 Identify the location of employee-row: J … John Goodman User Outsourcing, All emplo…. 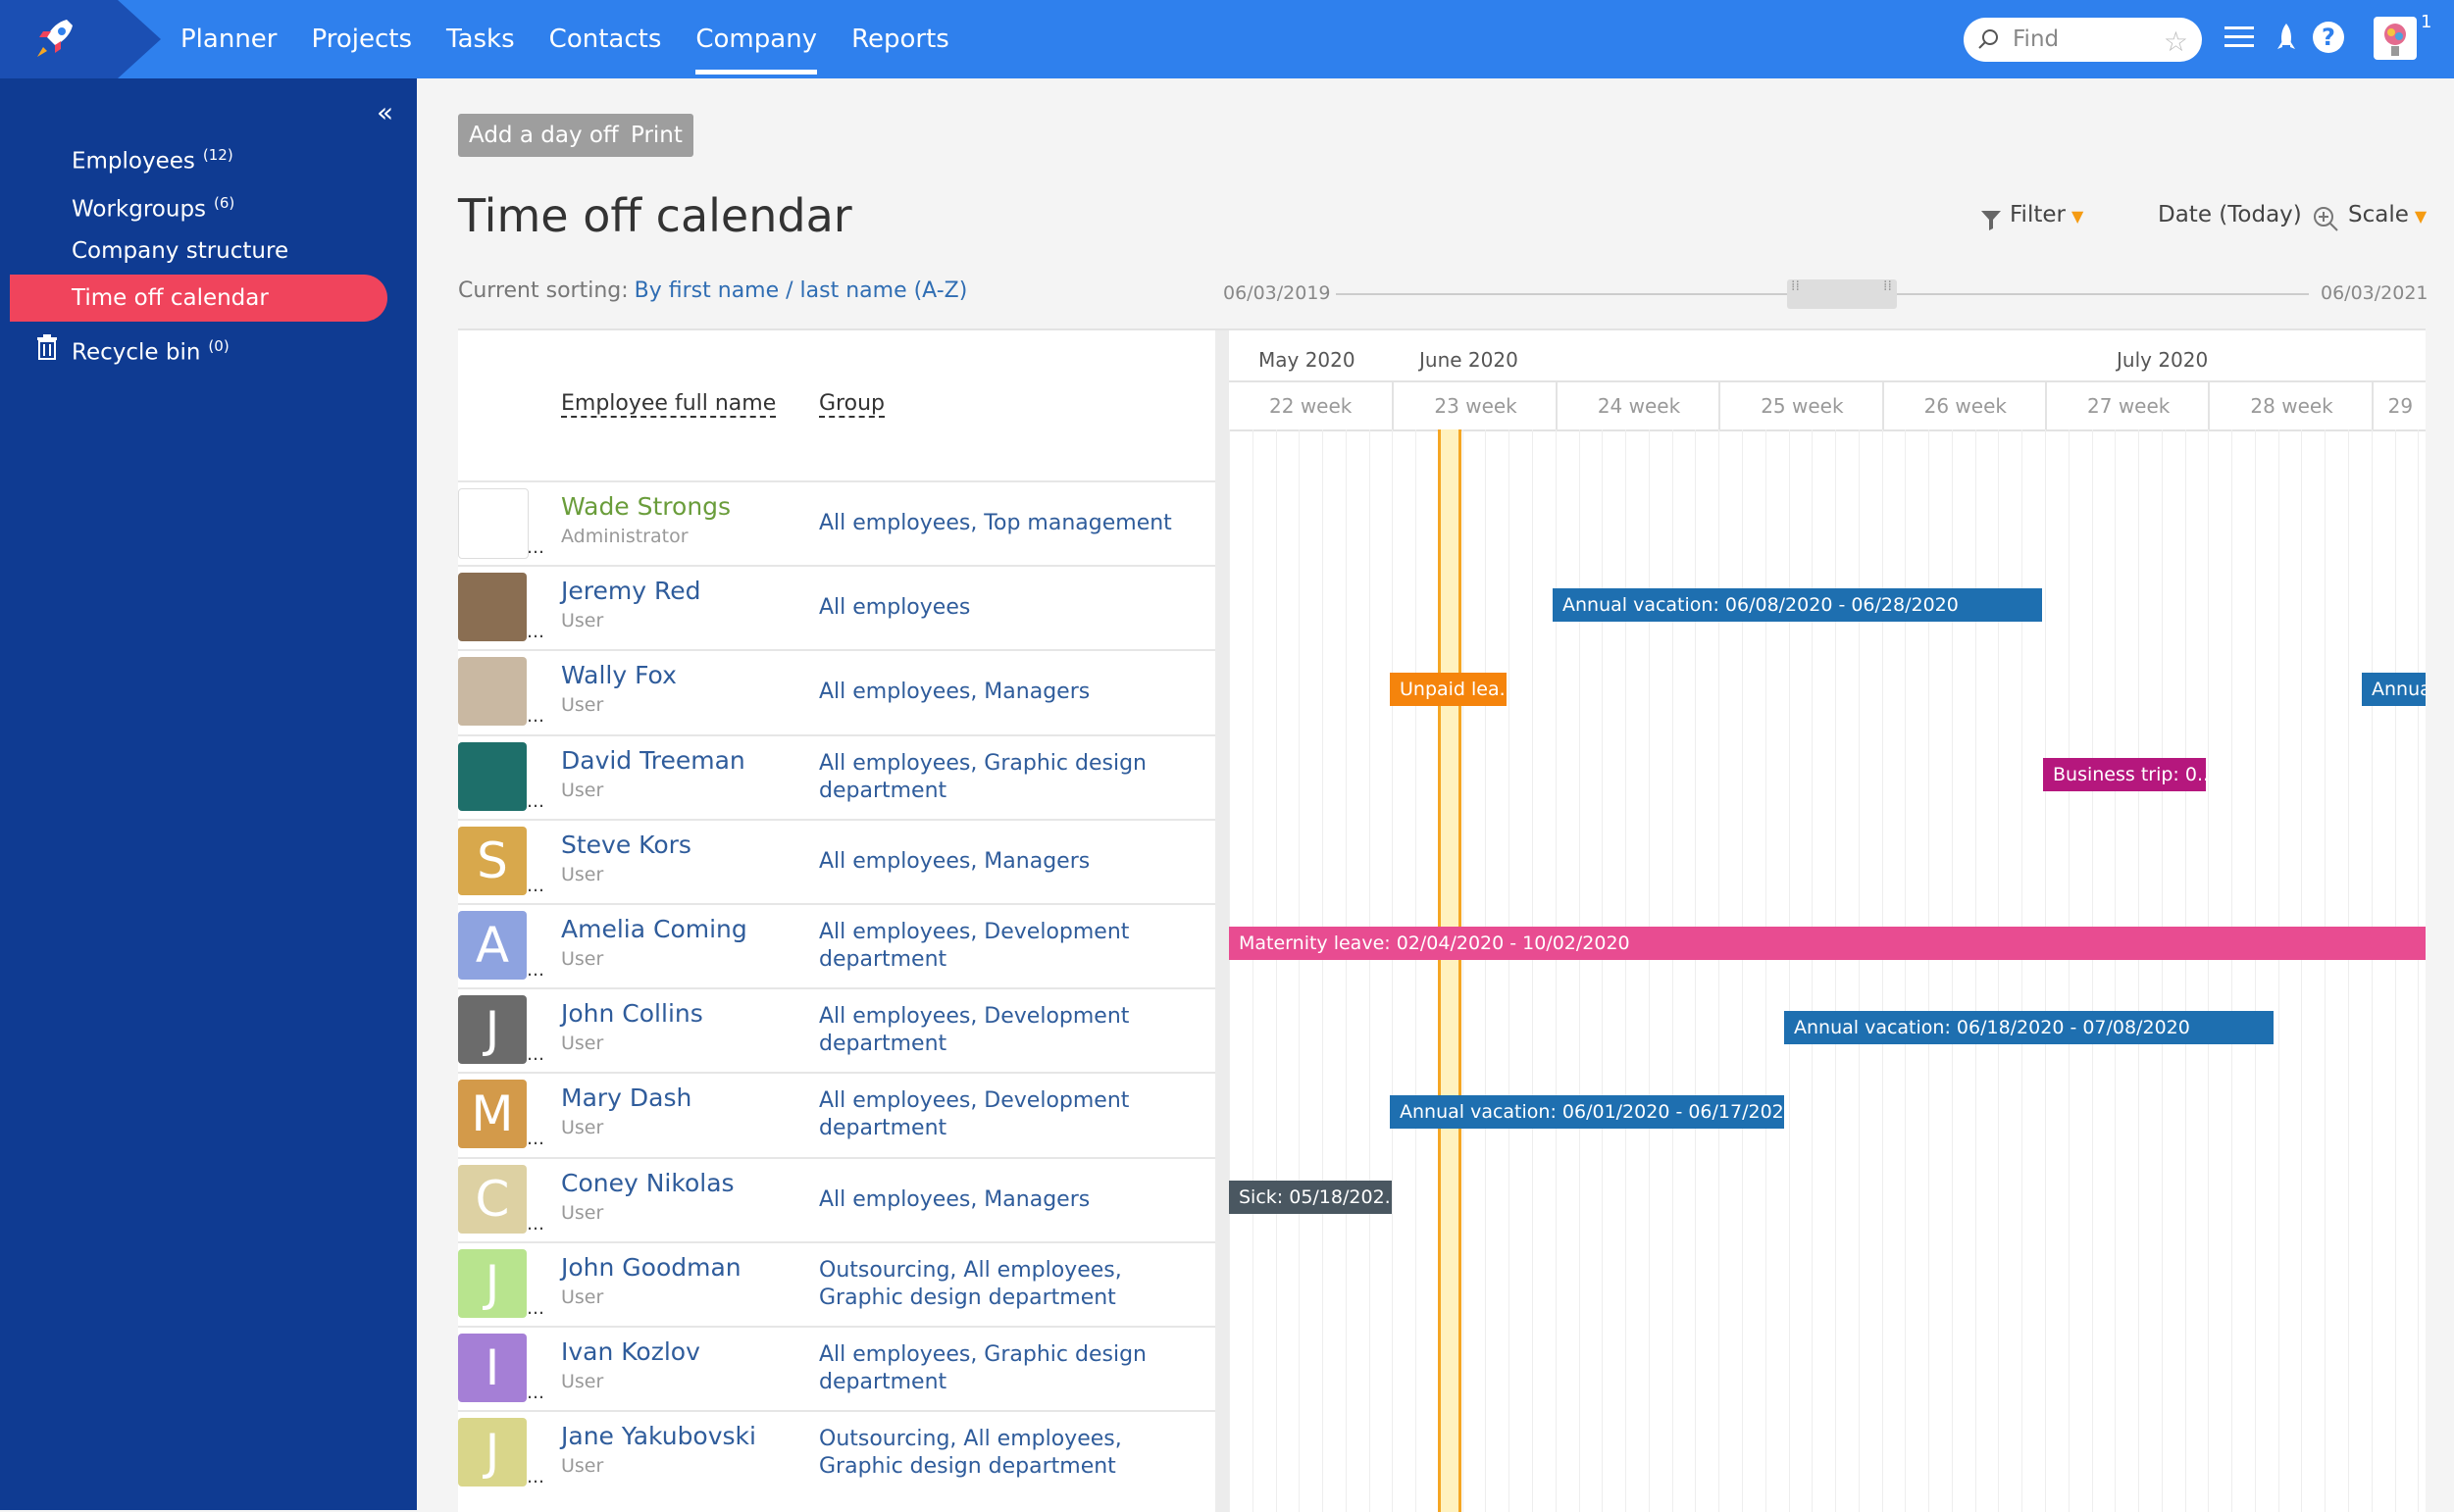
(836, 1283).